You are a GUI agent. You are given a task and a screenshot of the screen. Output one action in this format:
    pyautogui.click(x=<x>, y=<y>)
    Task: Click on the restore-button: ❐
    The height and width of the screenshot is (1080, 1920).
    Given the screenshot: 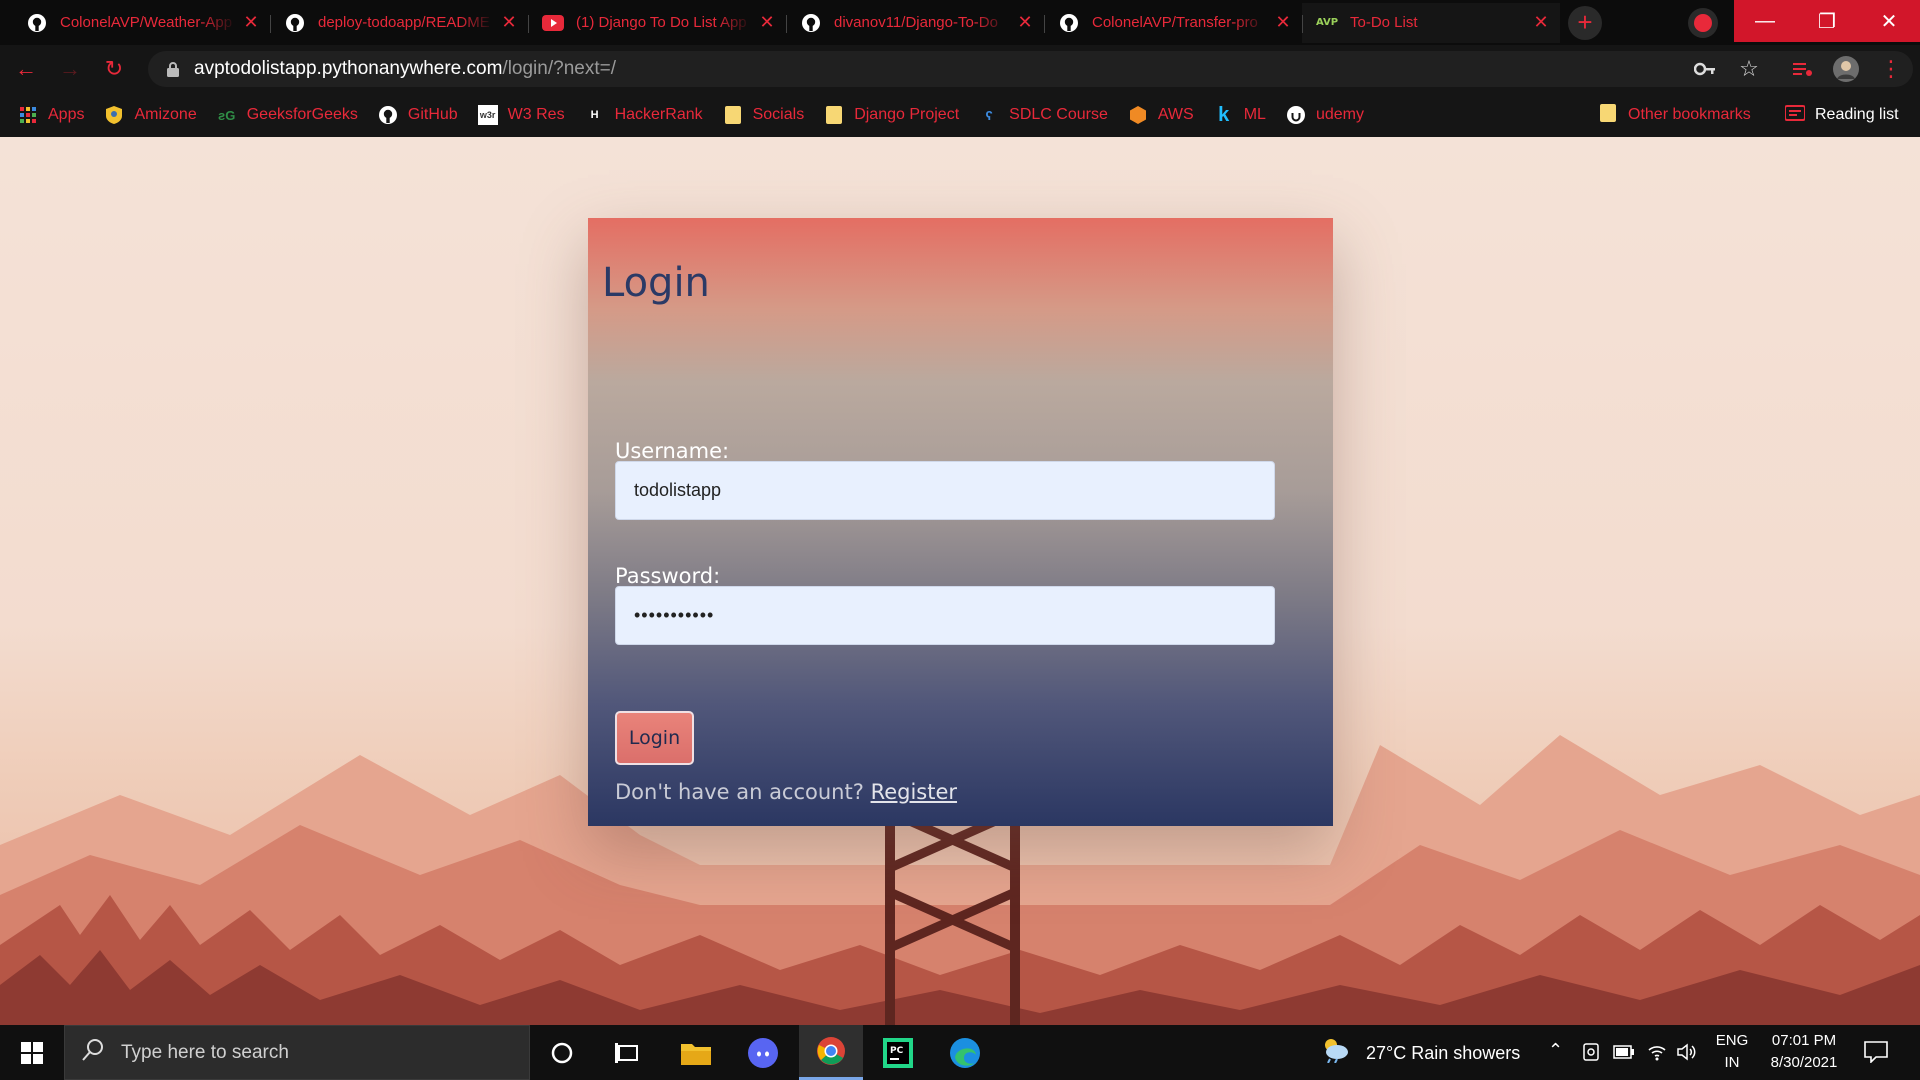 What is the action you would take?
    pyautogui.click(x=1827, y=21)
    